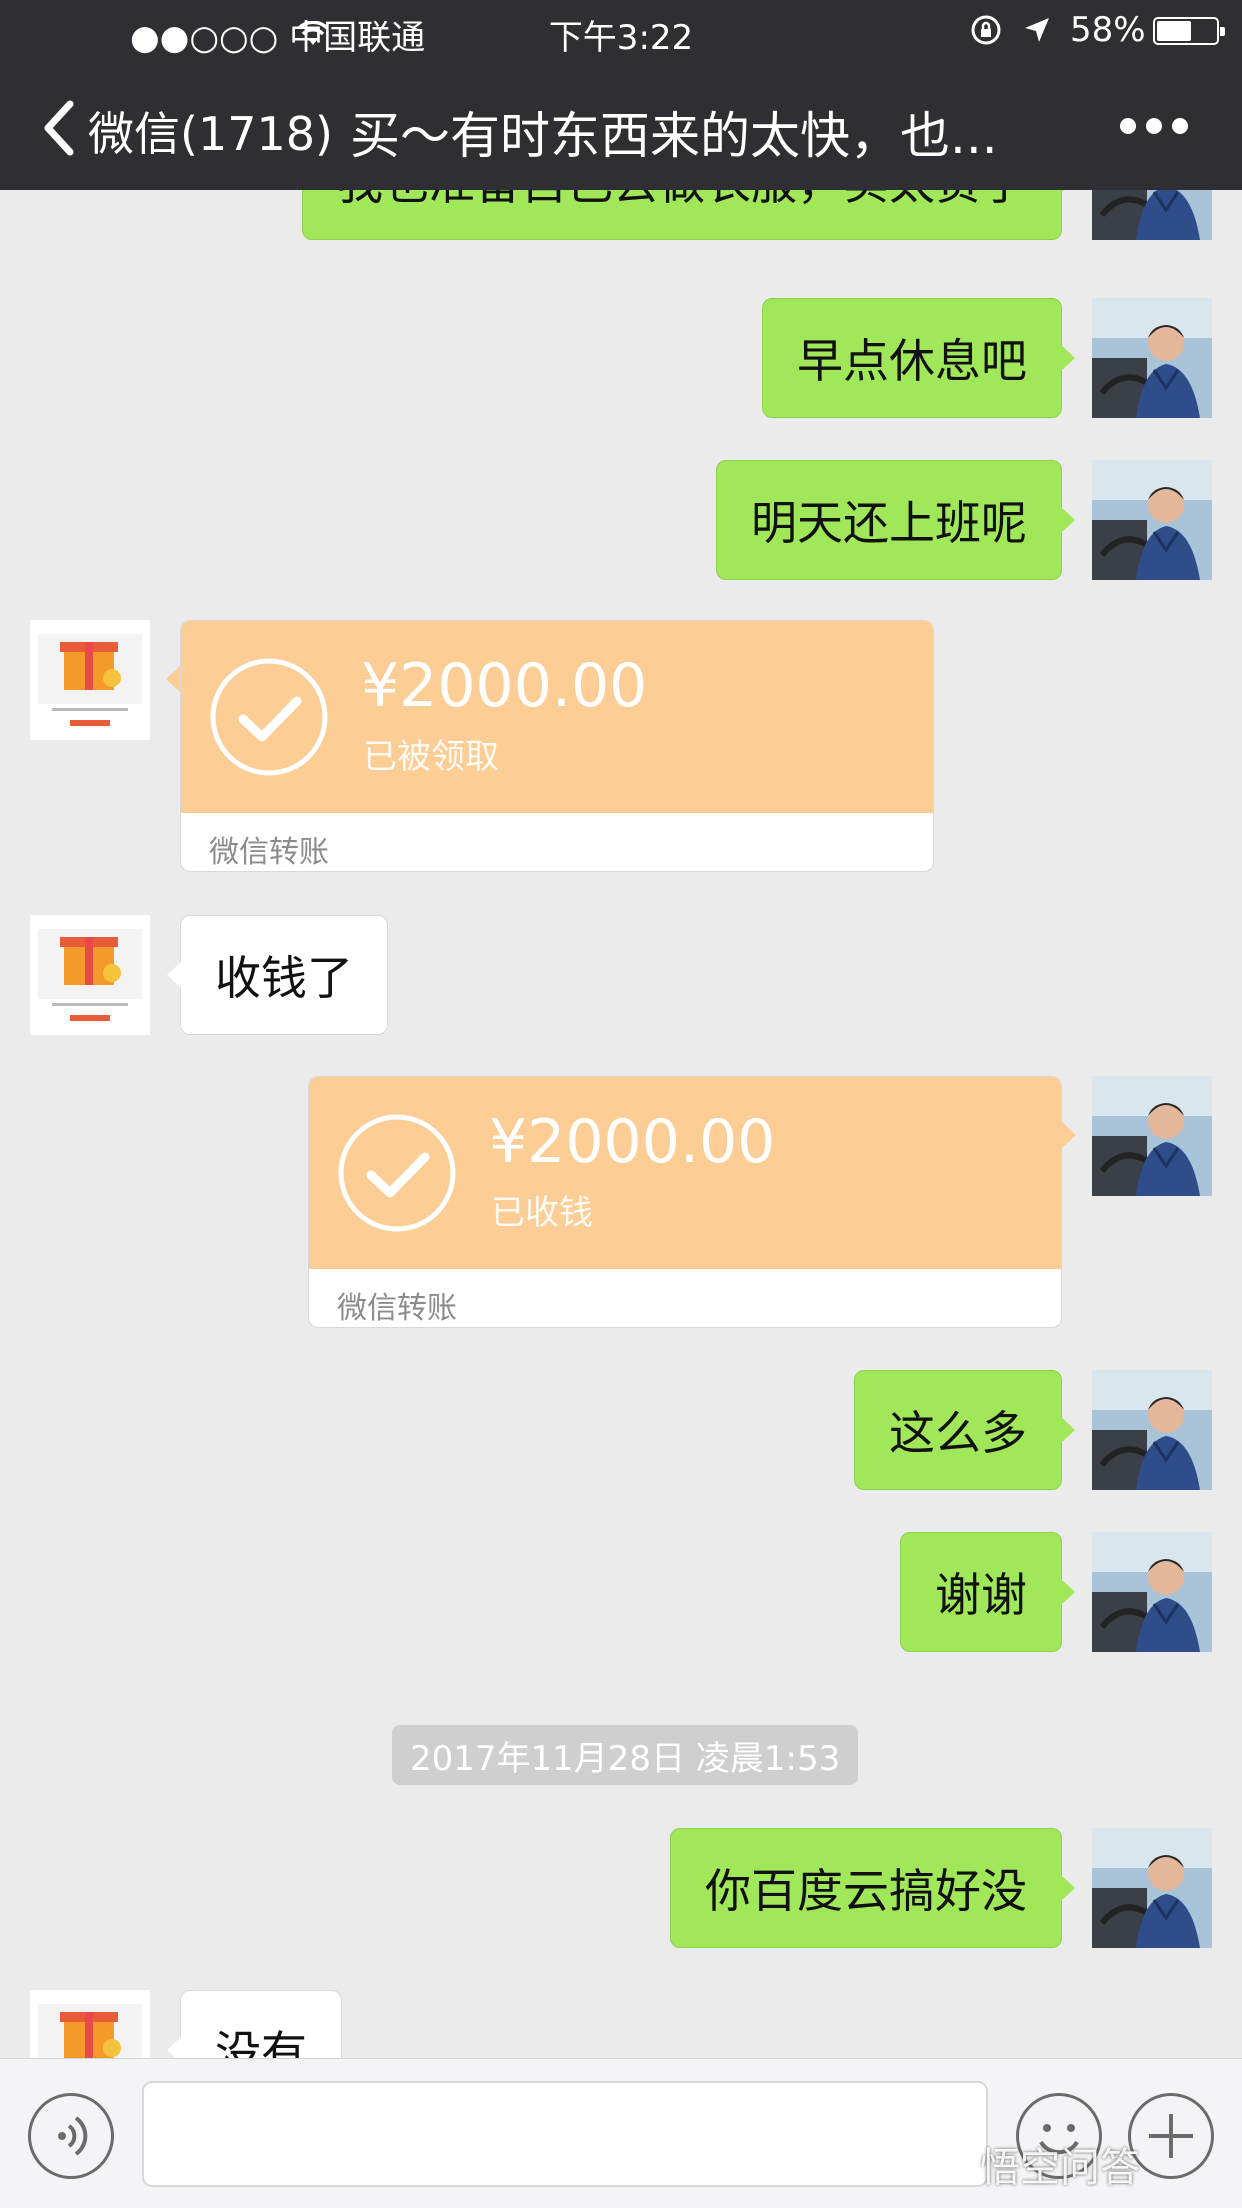 This screenshot has height=2208, width=1242. I want to click on rotation-lock-icon, so click(986, 34).